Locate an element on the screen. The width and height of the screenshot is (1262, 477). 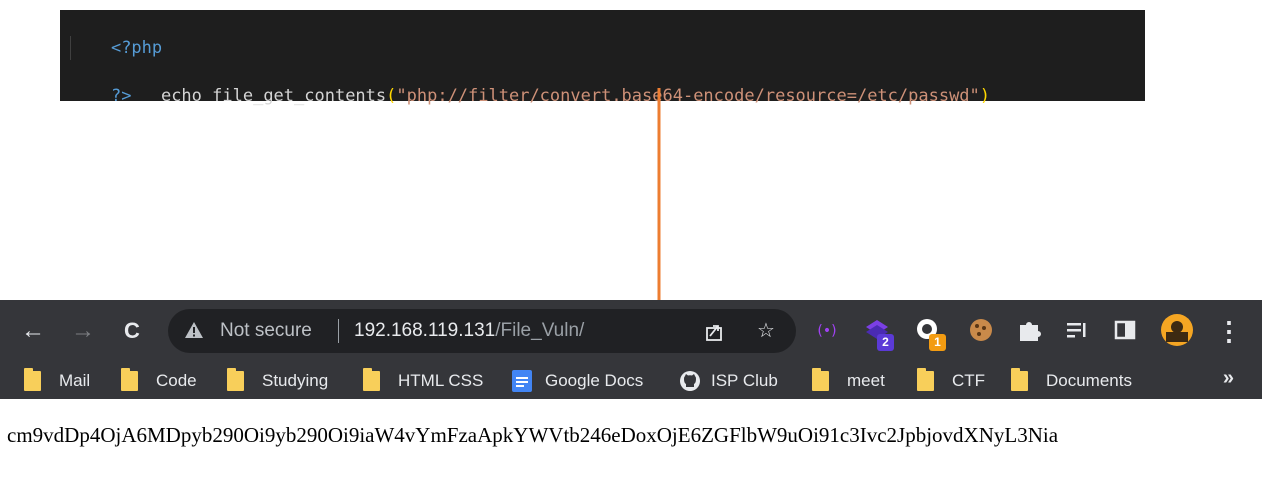
address-bar: Not secure 192.168.119.131/File_Vuln/ ☆ is located at coordinates (482, 331).